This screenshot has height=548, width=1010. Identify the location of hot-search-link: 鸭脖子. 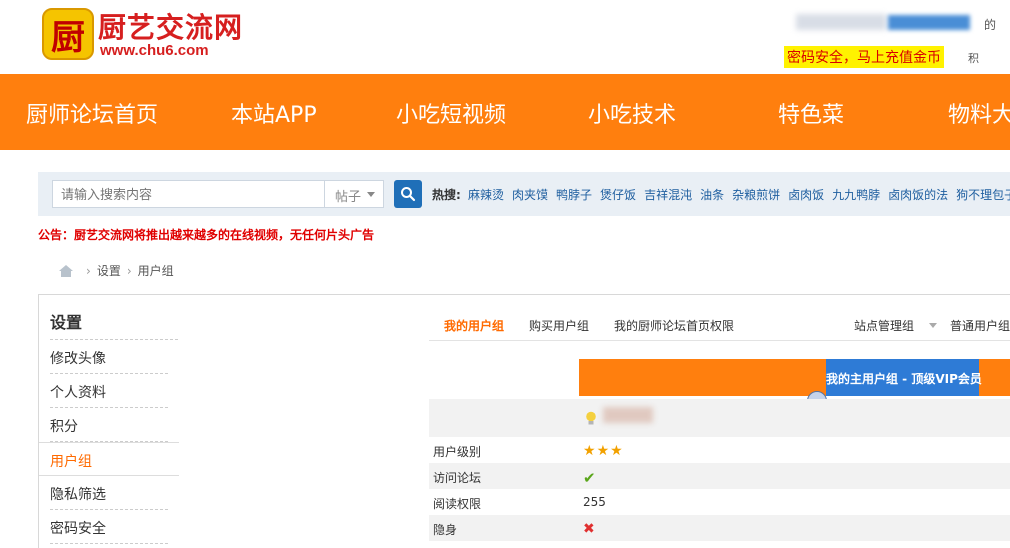
(574, 195).